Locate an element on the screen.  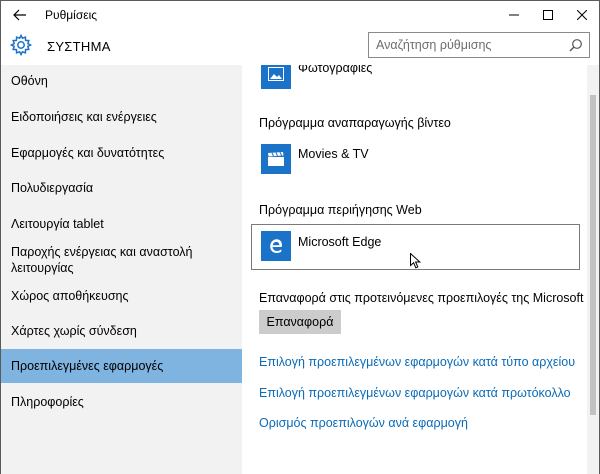
edge-app-tile is located at coordinates (276, 246).